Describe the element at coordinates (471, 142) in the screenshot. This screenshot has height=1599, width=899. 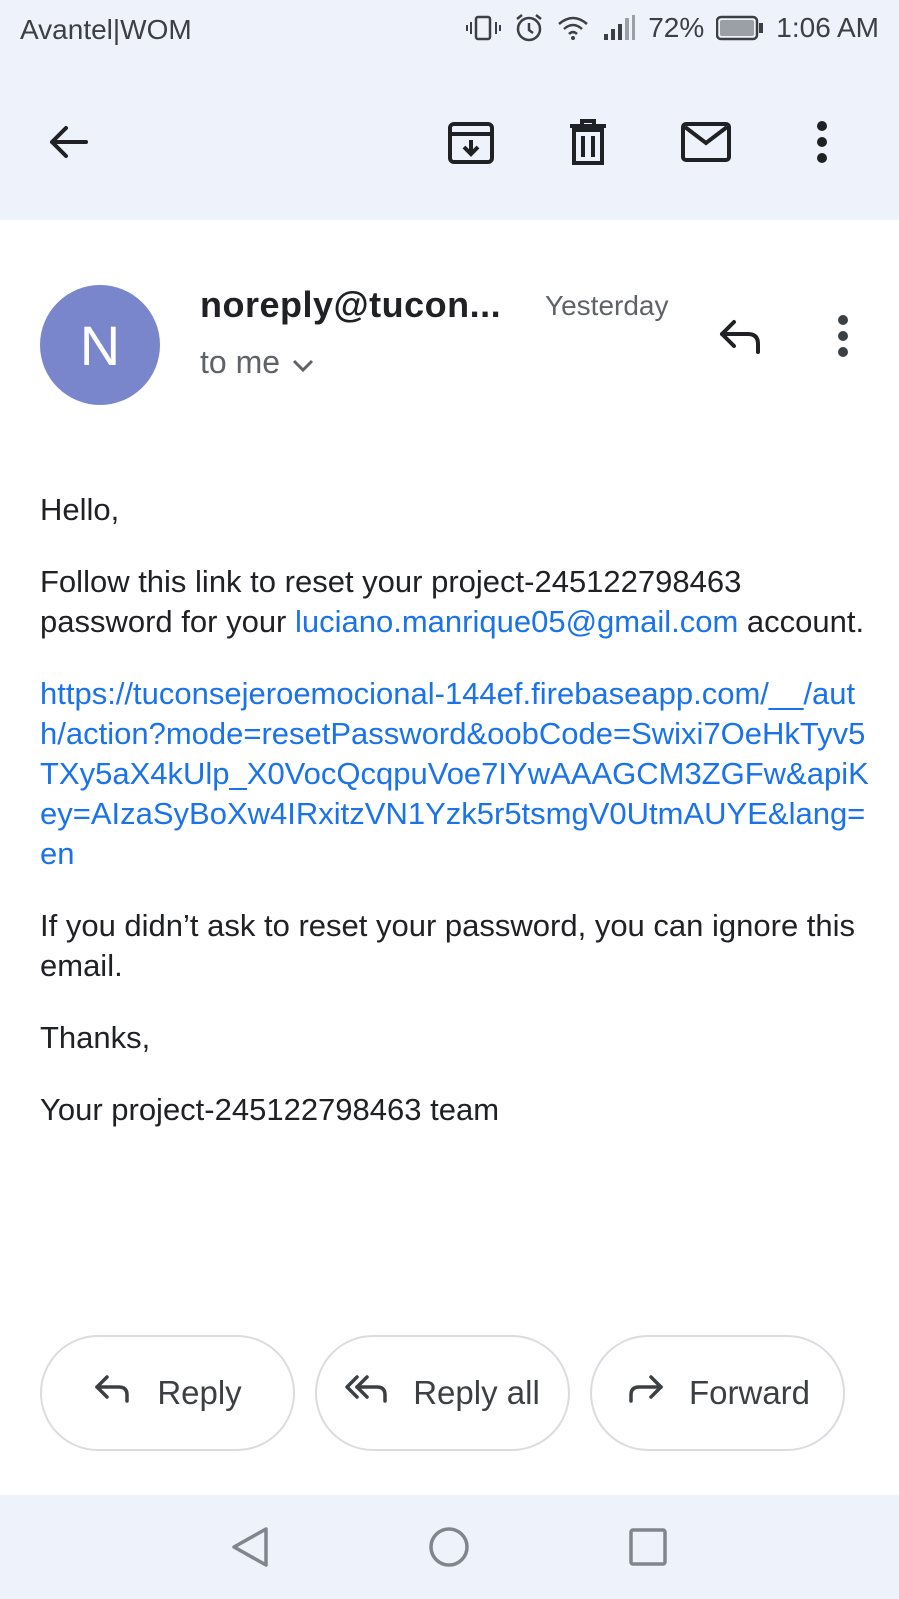
I see `archive-icon` at that location.